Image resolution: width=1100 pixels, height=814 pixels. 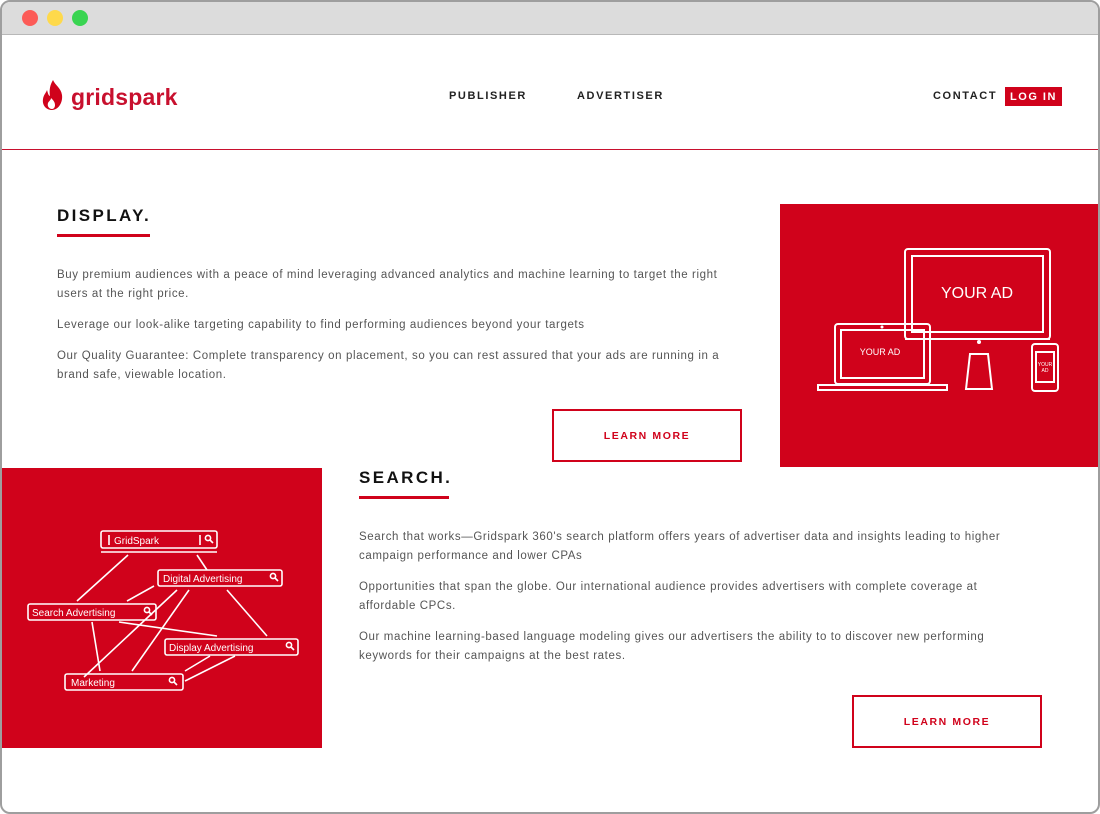 I want to click on login-button: LOG IN, so click(x=1033, y=96).